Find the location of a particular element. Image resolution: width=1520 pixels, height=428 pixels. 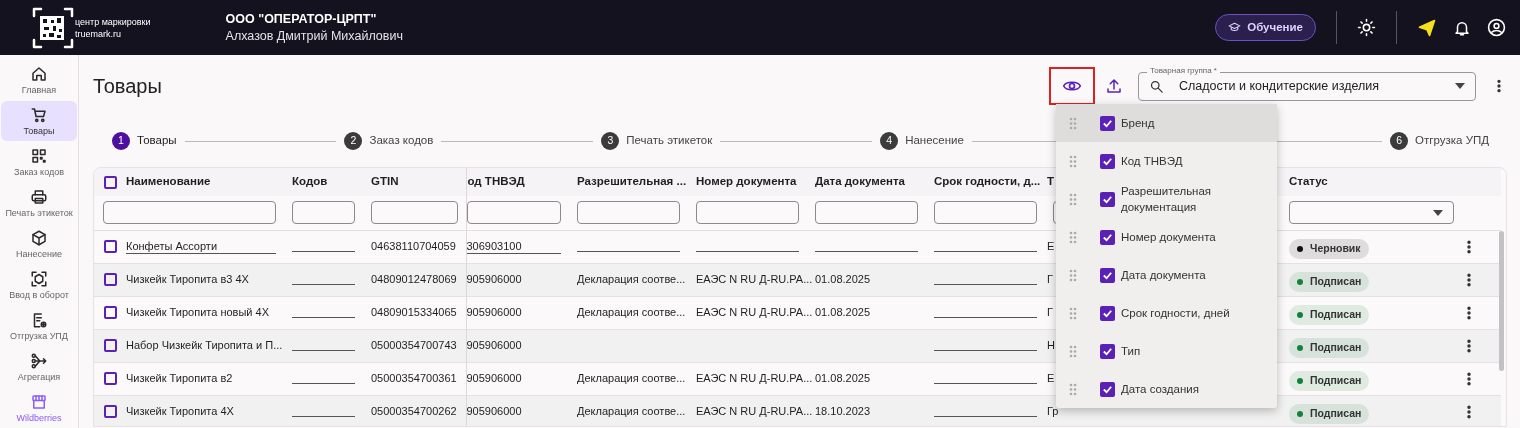

sun-icon is located at coordinates (1366, 27).